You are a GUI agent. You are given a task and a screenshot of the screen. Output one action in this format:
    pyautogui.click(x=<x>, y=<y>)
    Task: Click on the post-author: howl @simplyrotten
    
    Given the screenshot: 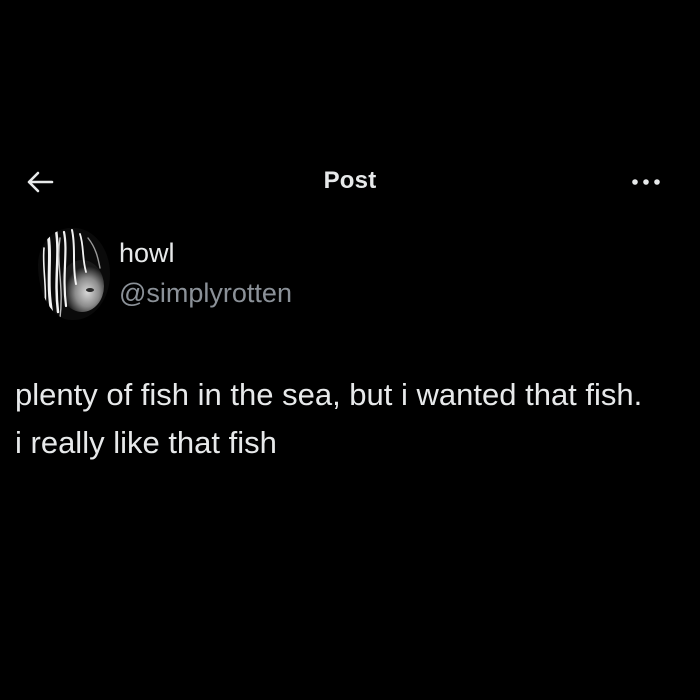 What is the action you would take?
    pyautogui.click(x=338, y=274)
    